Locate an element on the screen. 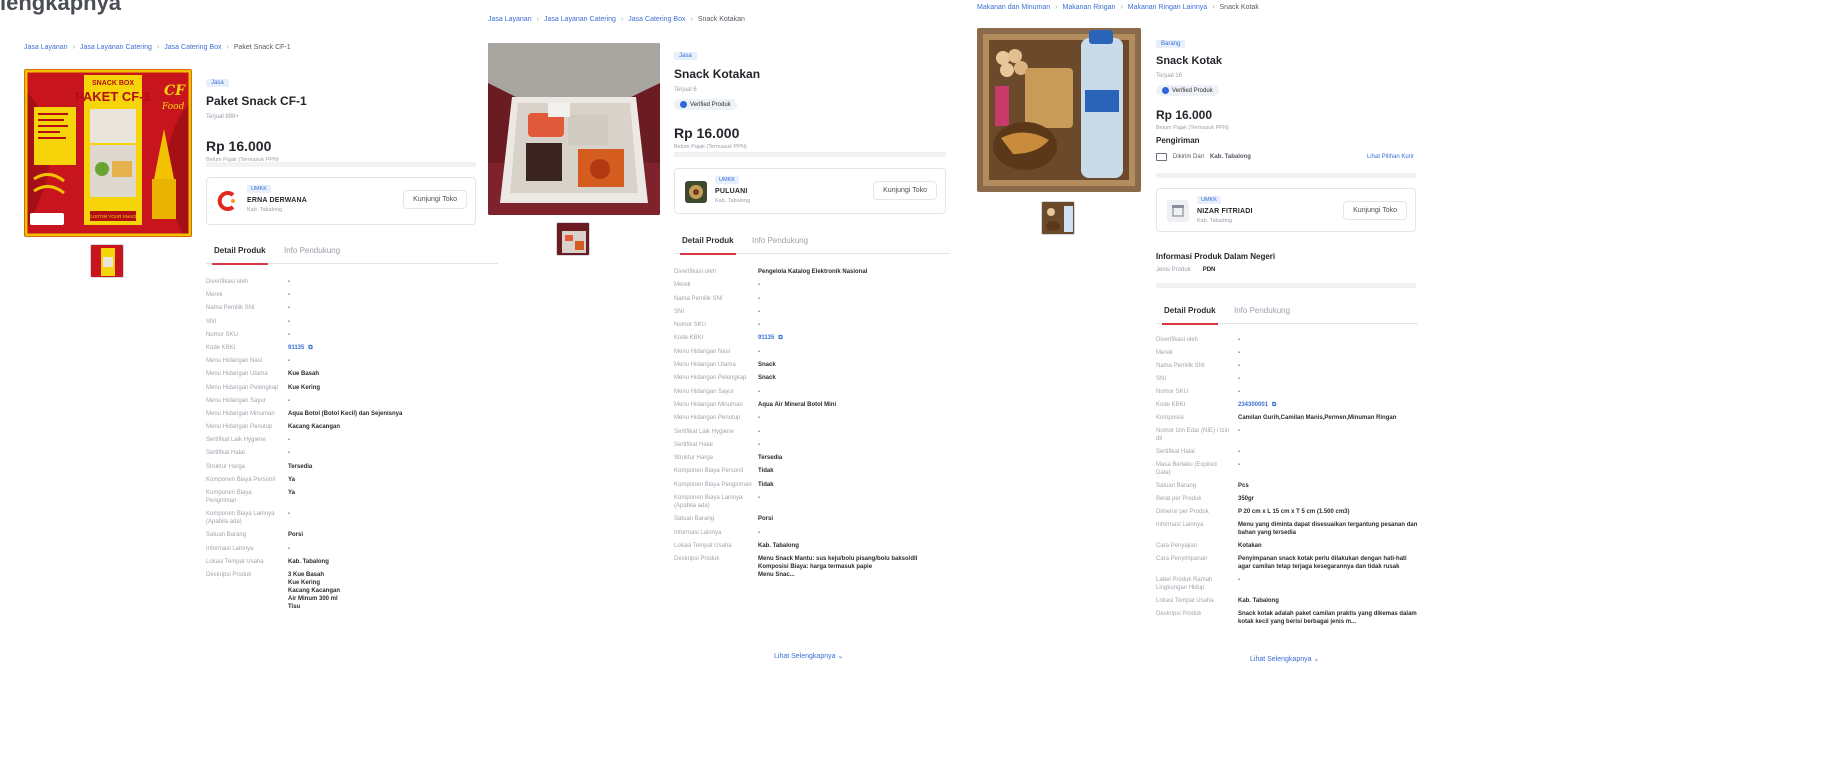 The image size is (1834, 779). spec-row: Menu Hidangan Pelengkap Kue Kering is located at coordinates (356, 390).